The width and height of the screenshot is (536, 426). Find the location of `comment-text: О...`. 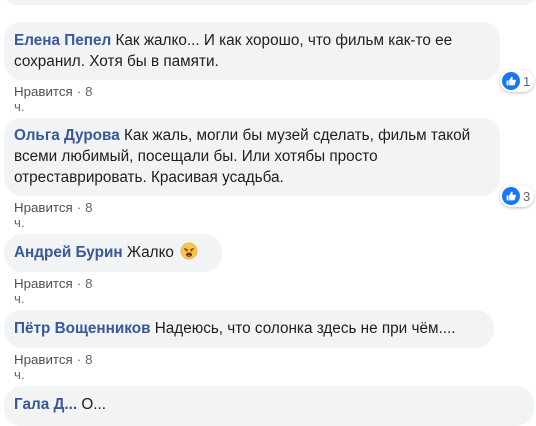

comment-text: О... is located at coordinates (94, 404).